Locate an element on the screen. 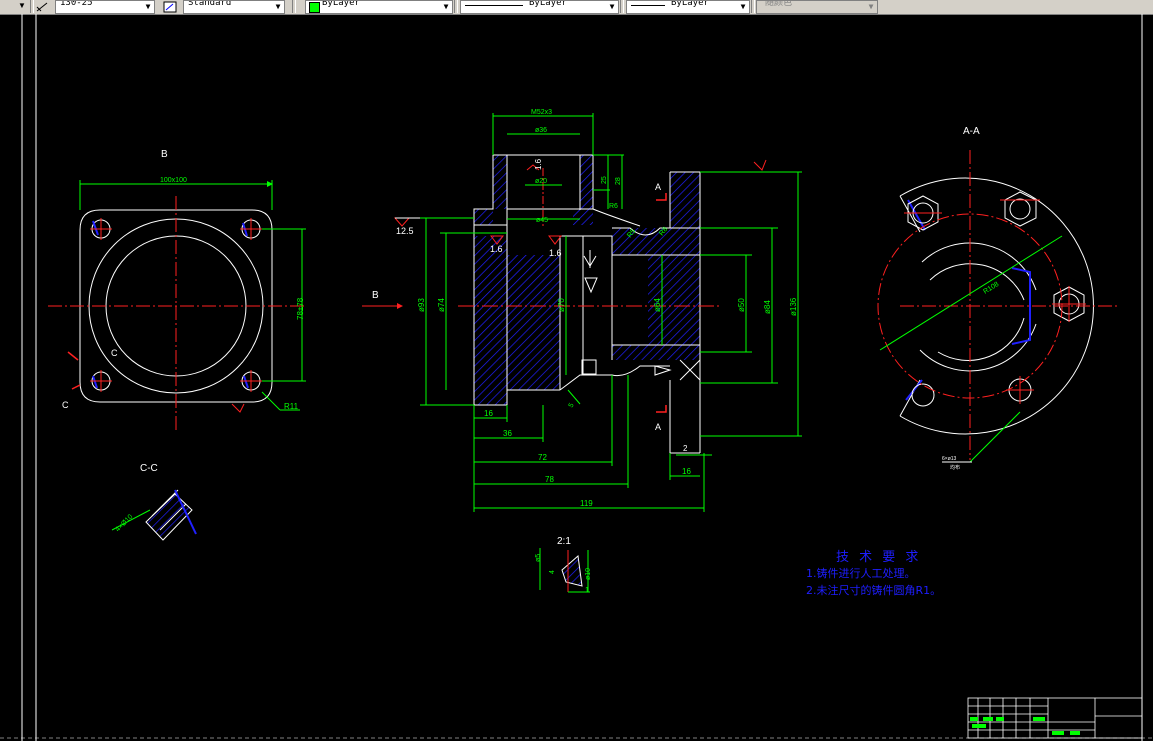  dim-d70: ø70 is located at coordinates (561, 305).